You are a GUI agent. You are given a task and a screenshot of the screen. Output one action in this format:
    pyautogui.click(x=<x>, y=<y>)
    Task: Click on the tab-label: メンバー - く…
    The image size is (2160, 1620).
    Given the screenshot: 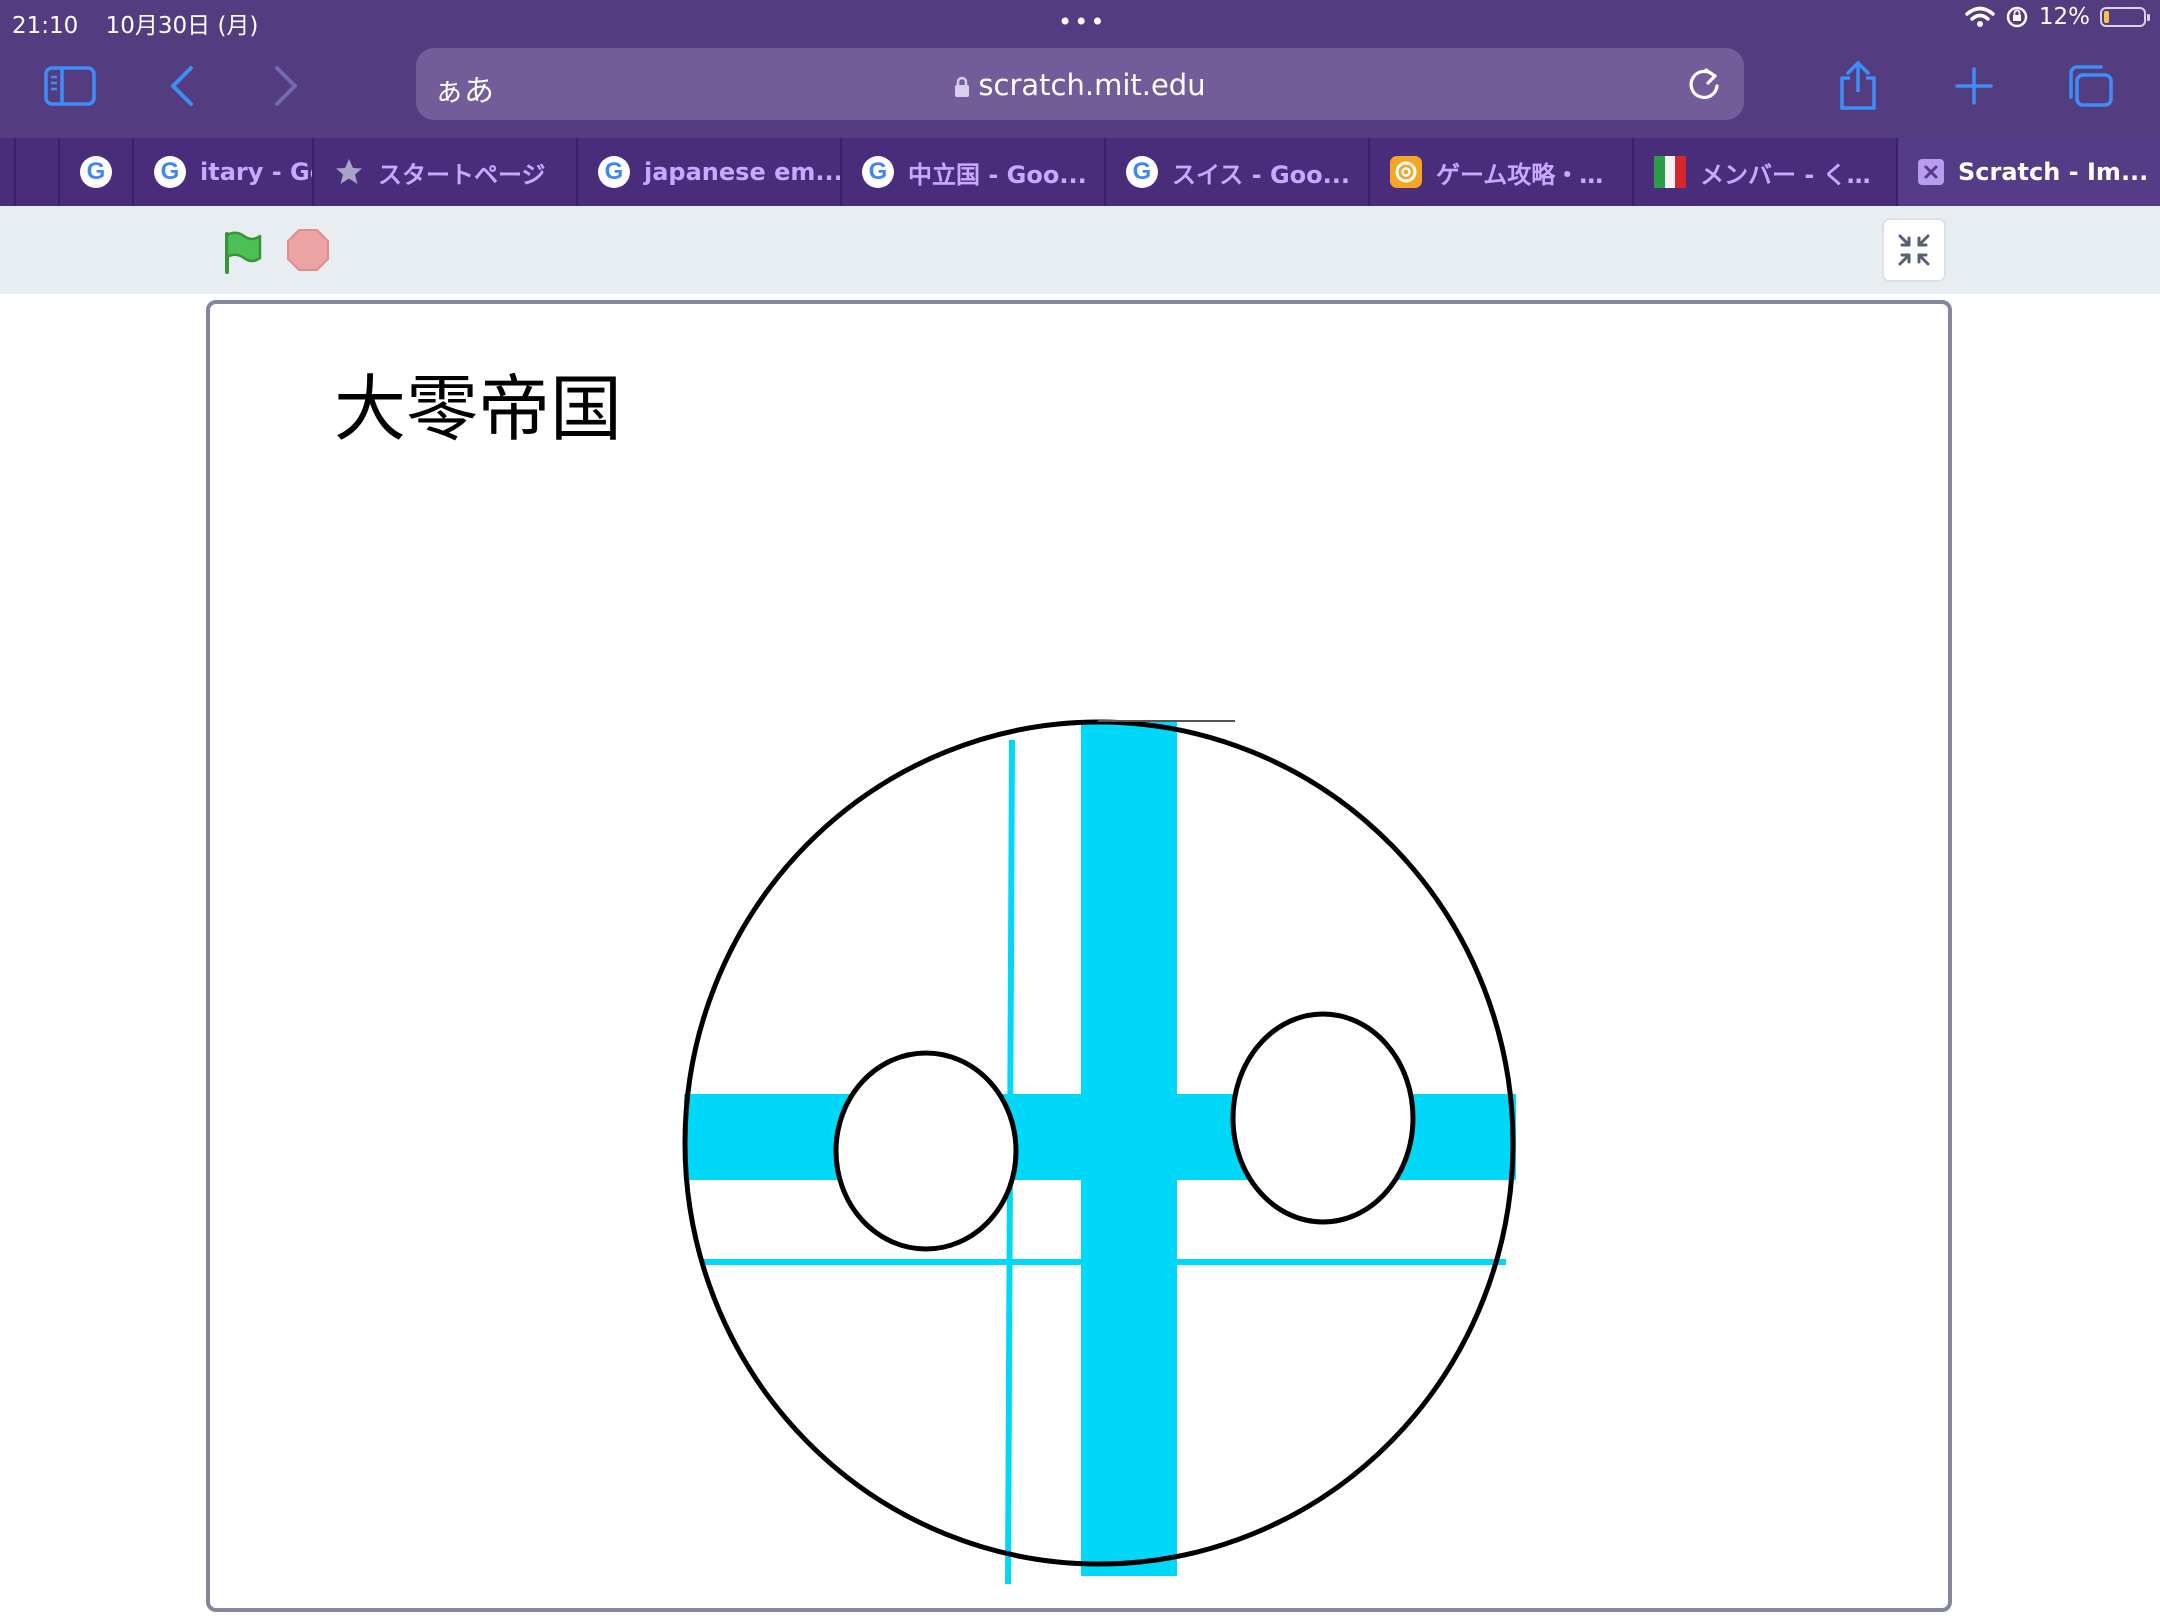 What is the action you would take?
    pyautogui.click(x=1785, y=174)
    